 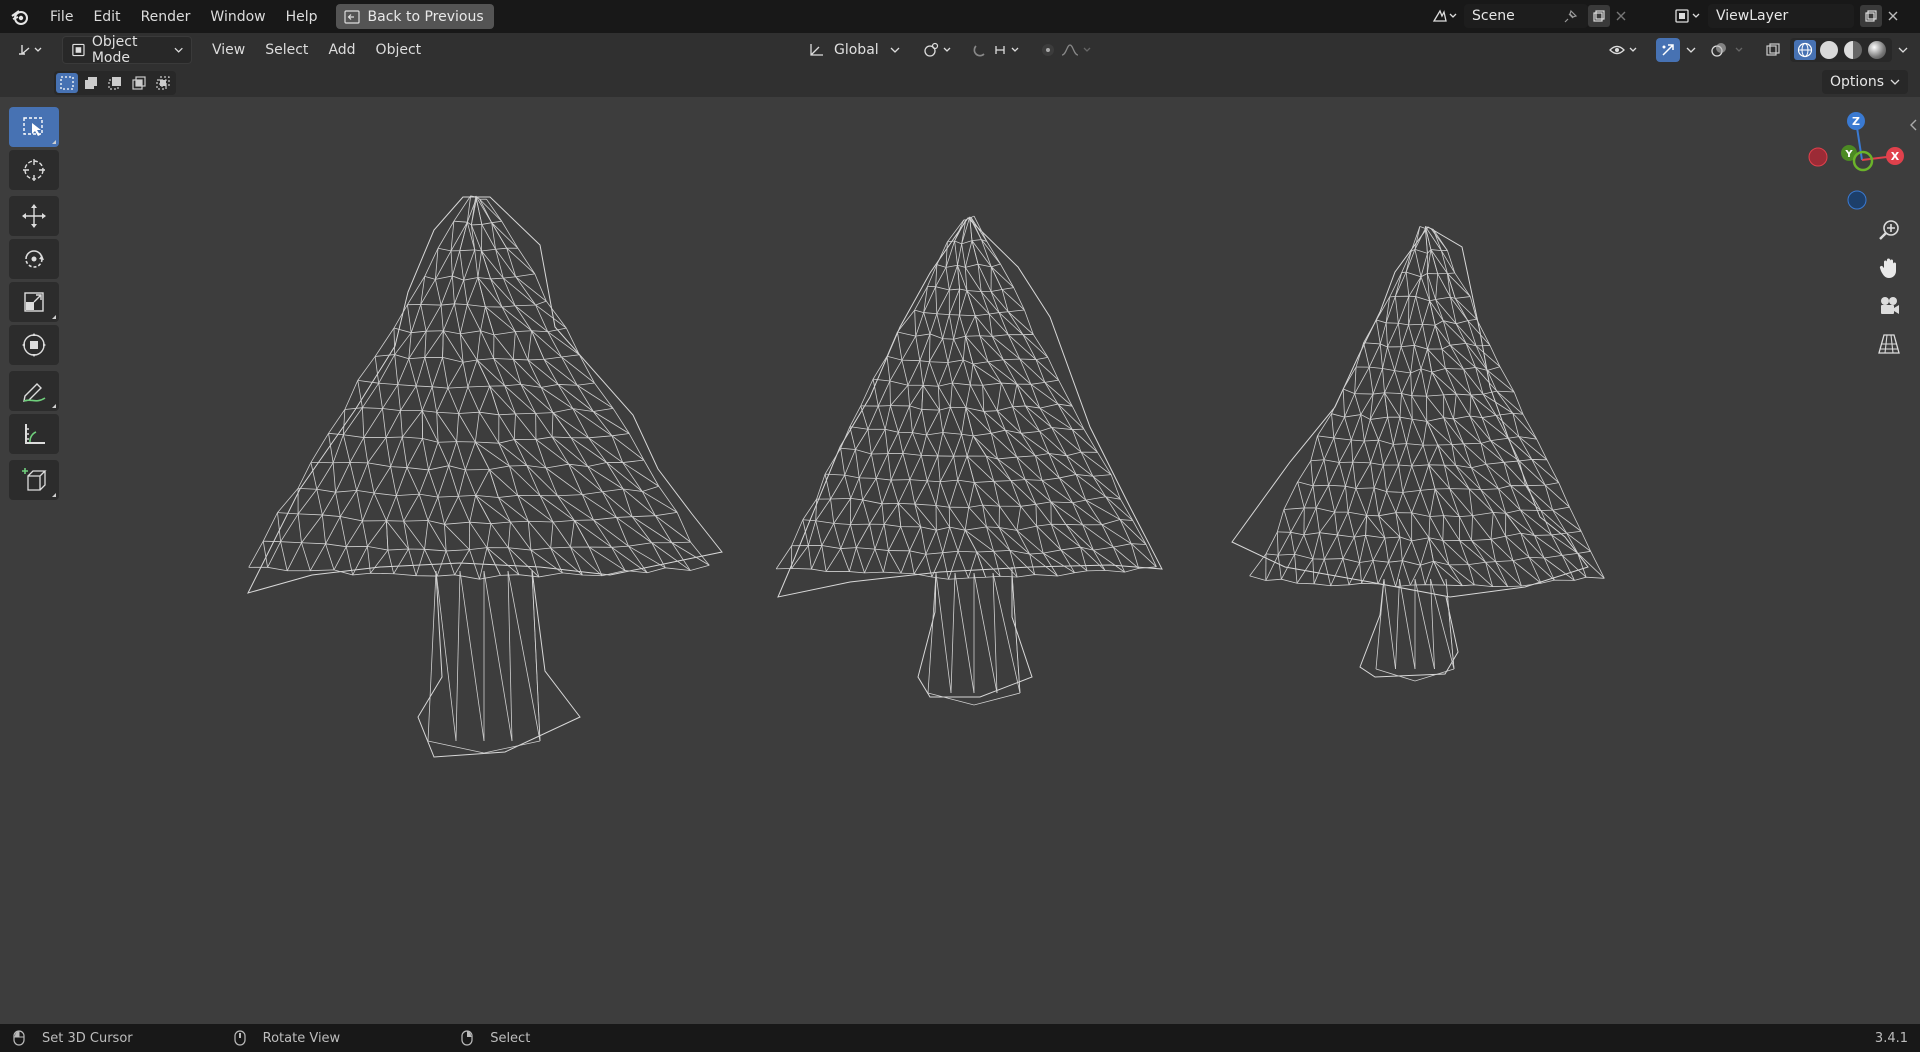 What do you see at coordinates (1493, 16) in the screenshot?
I see `scene-name: Scene` at bounding box center [1493, 16].